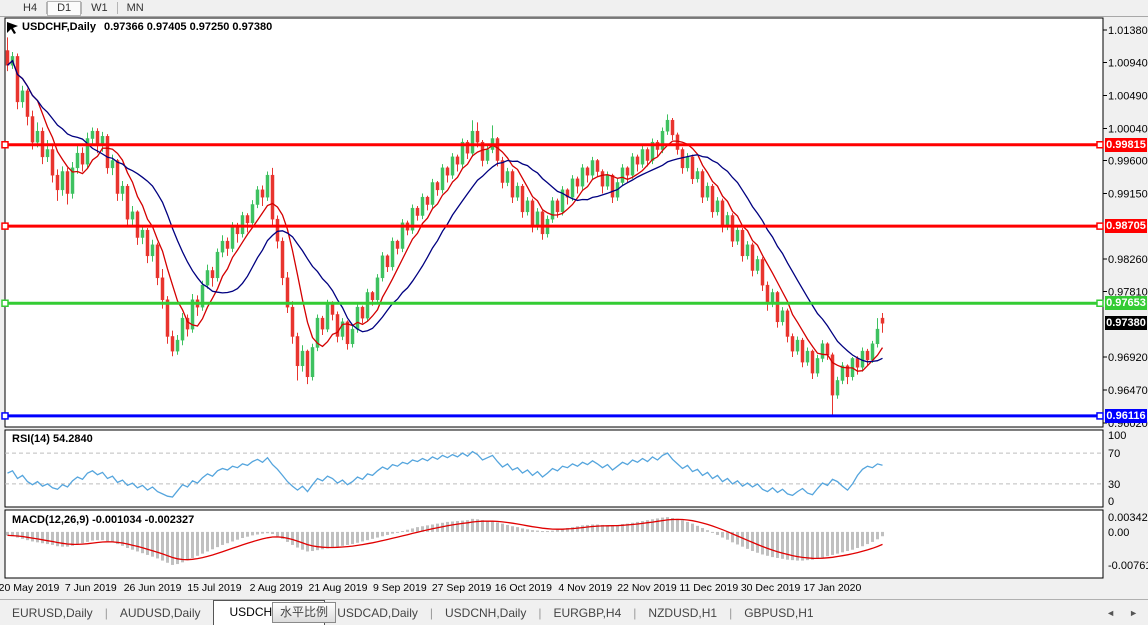  What do you see at coordinates (1128, 96) in the screenshot?
I see `svg-text: 1.00490` at bounding box center [1128, 96].